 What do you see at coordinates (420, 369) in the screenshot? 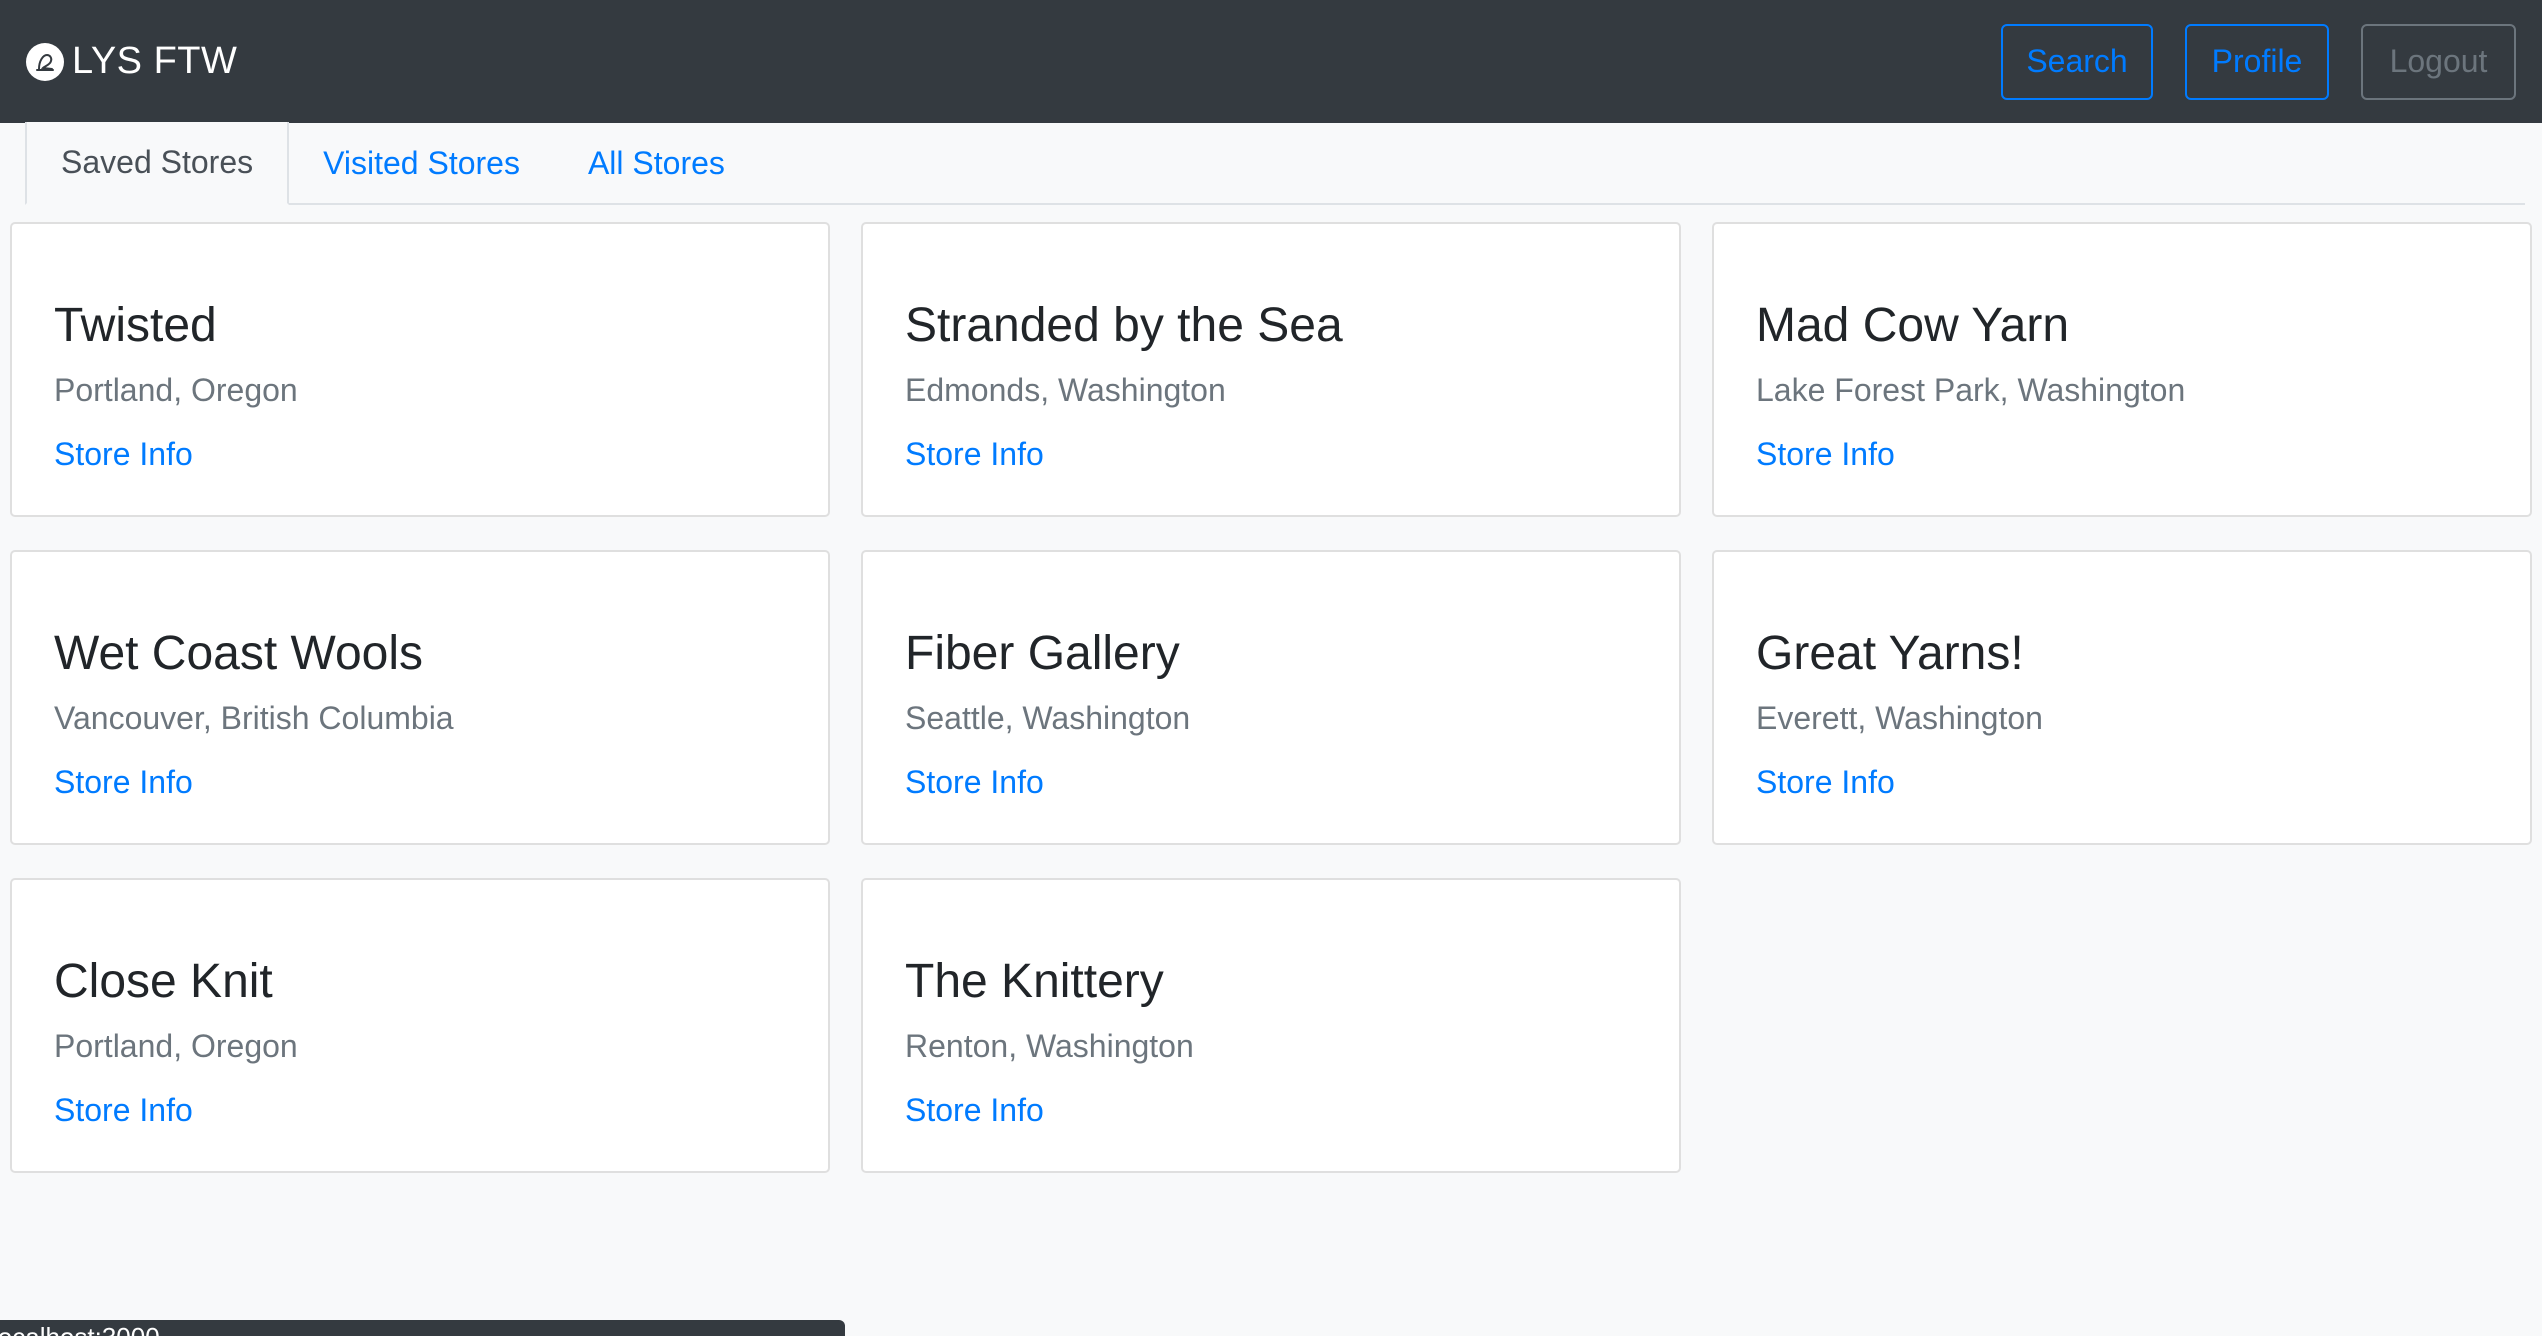
I see `store-card: Twisted Portland, Oregon Store Info` at bounding box center [420, 369].